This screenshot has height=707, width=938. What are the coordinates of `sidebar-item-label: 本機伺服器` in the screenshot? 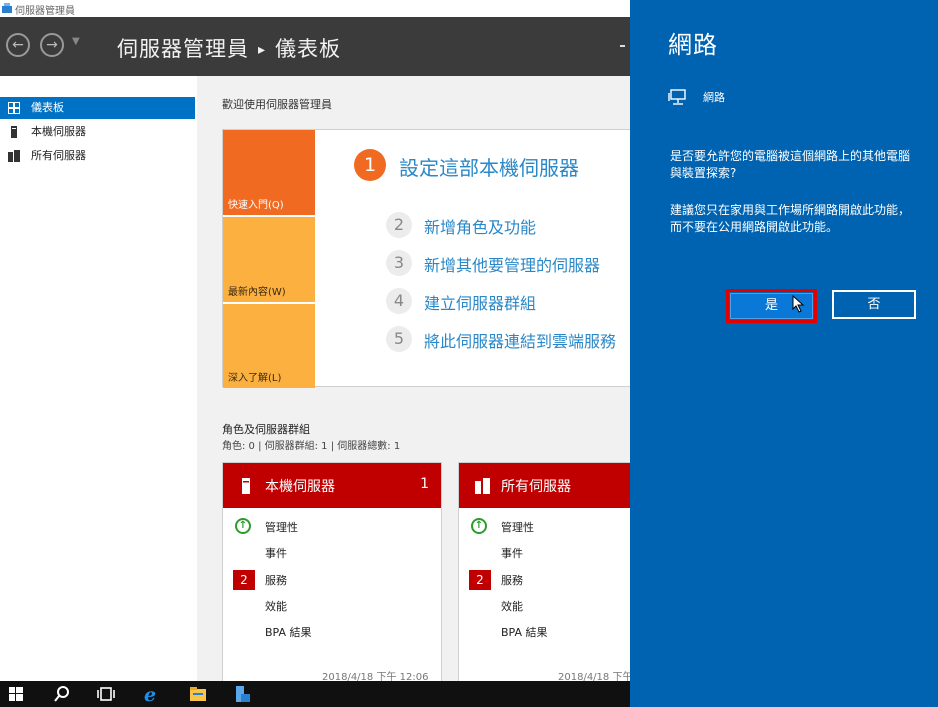 It's located at (58, 131).